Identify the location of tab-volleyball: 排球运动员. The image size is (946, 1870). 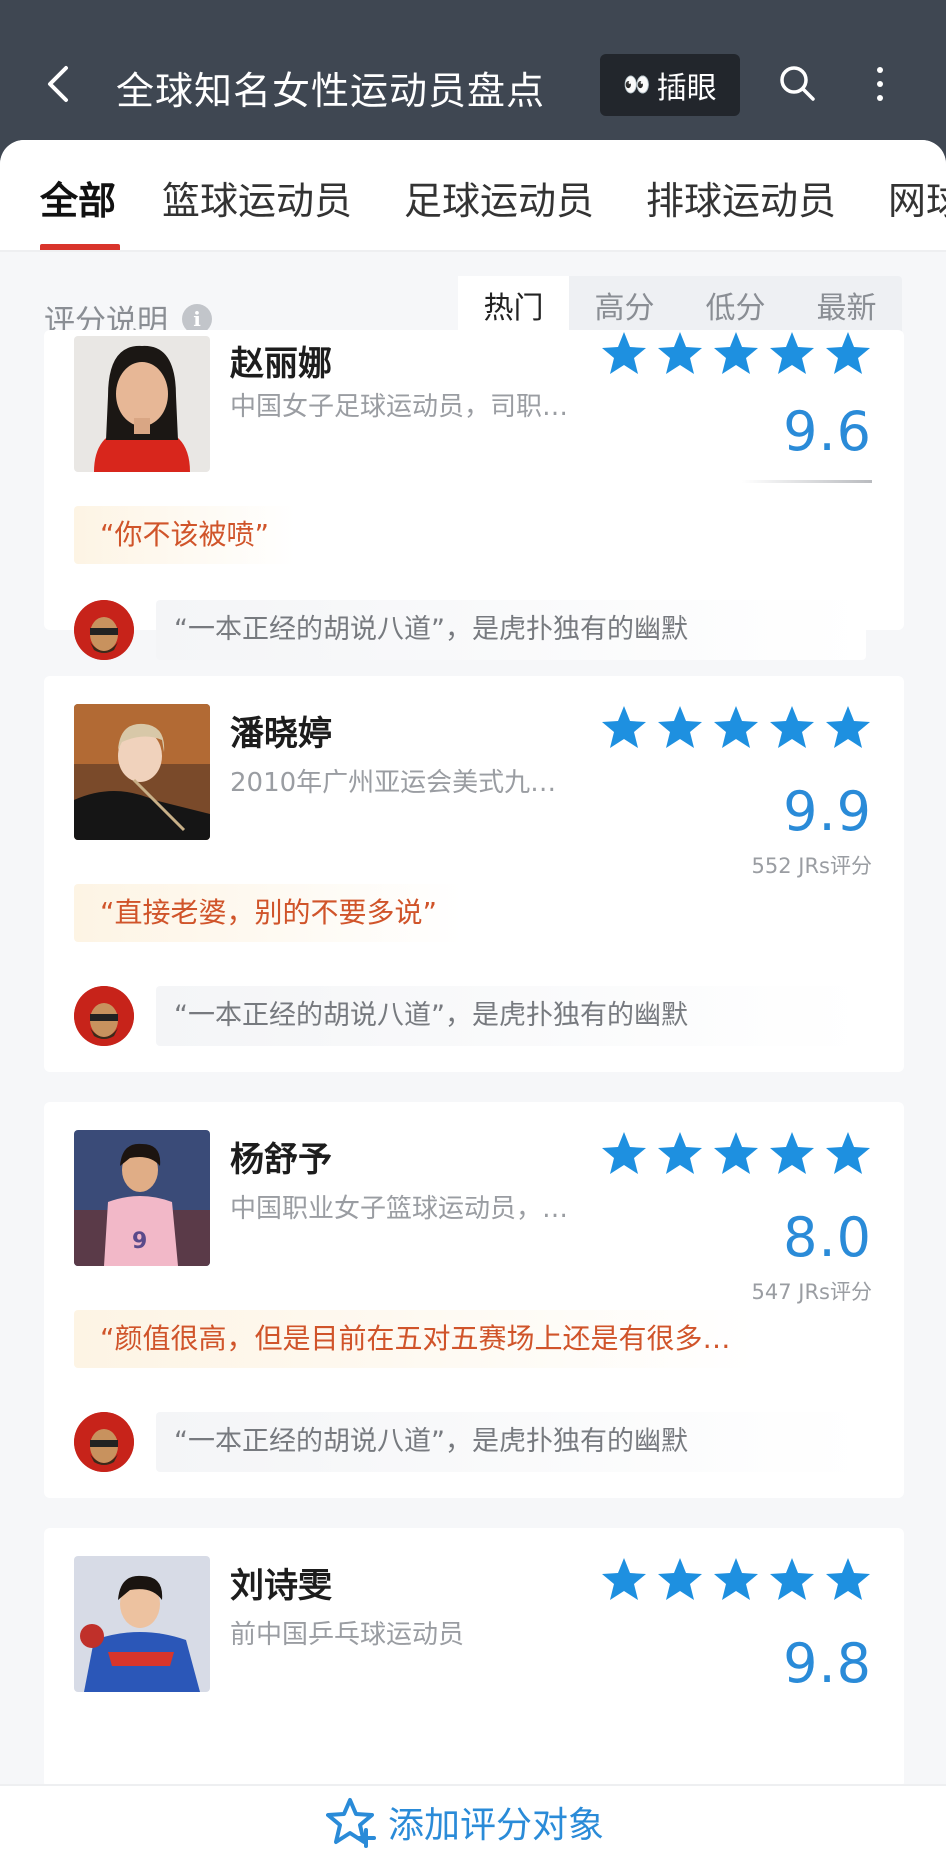
(741, 197).